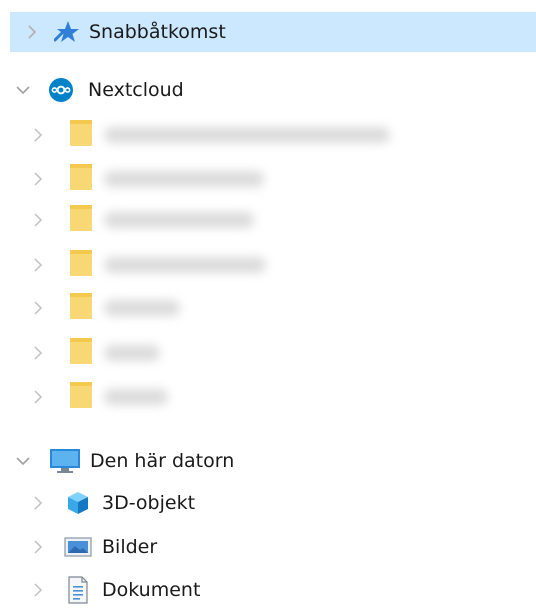 The image size is (536, 610). I want to click on tree-item-quick-access: Snabbåtkomst, so click(273, 32).